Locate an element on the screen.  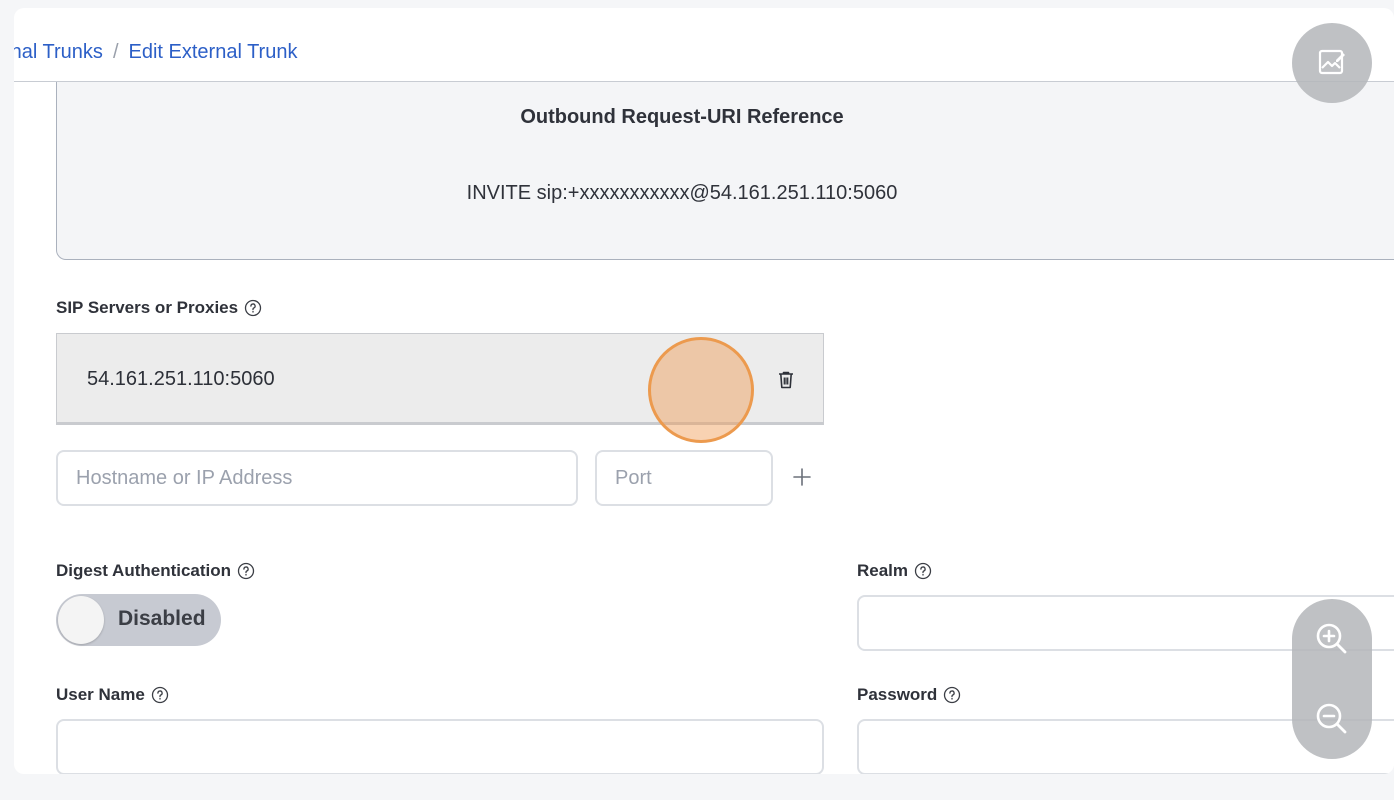
reference-title: Outbound Request-URI Reference is located at coordinates (682, 117).